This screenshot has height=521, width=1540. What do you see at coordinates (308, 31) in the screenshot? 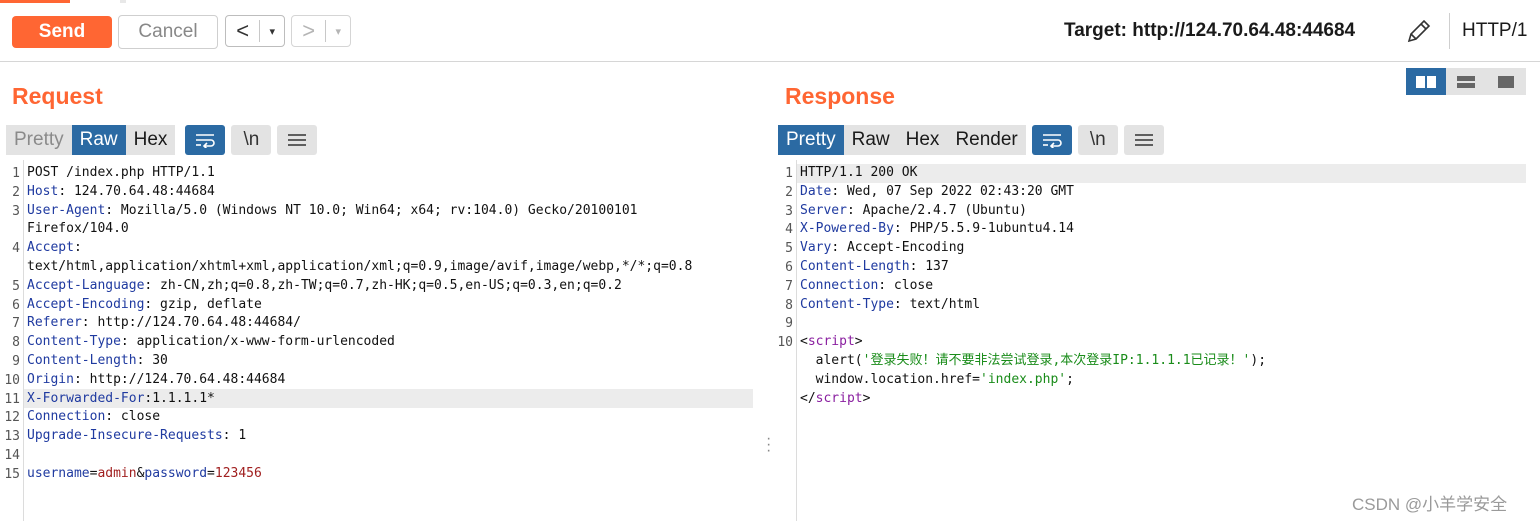
I see `forward-arrow-icon: >` at bounding box center [308, 31].